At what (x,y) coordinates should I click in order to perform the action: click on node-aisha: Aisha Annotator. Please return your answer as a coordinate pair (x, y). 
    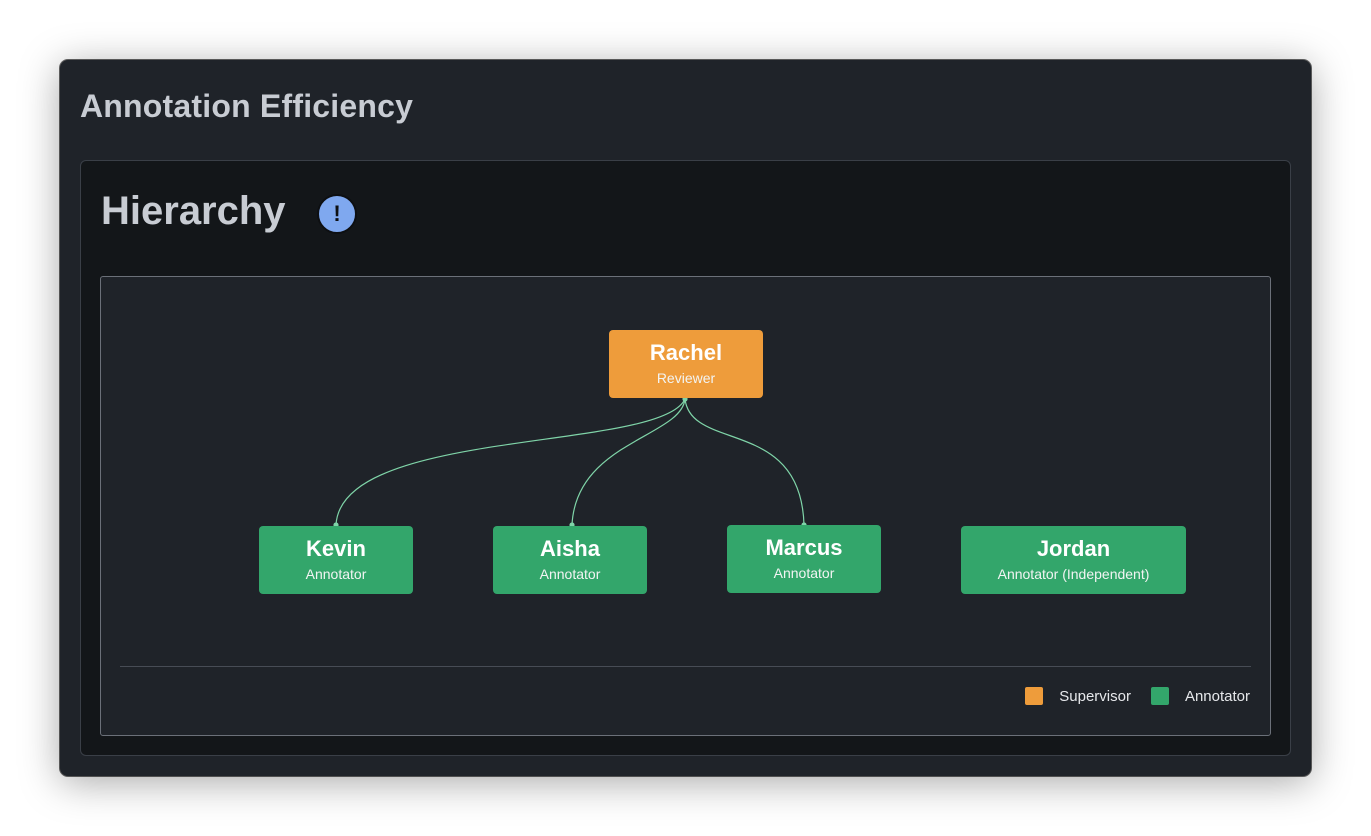
    Looking at the image, I should click on (570, 560).